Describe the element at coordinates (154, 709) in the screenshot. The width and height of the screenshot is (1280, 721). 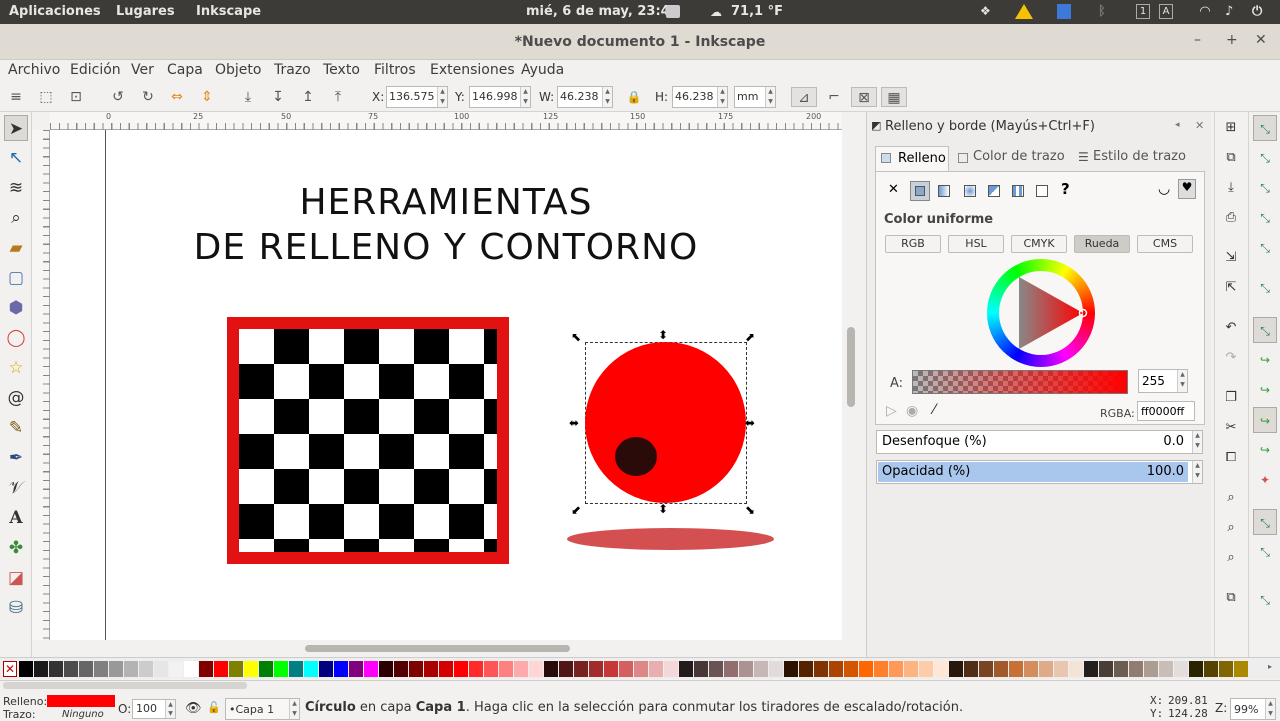
I see `opacity-input-status: 100 ▲ ▼` at that location.